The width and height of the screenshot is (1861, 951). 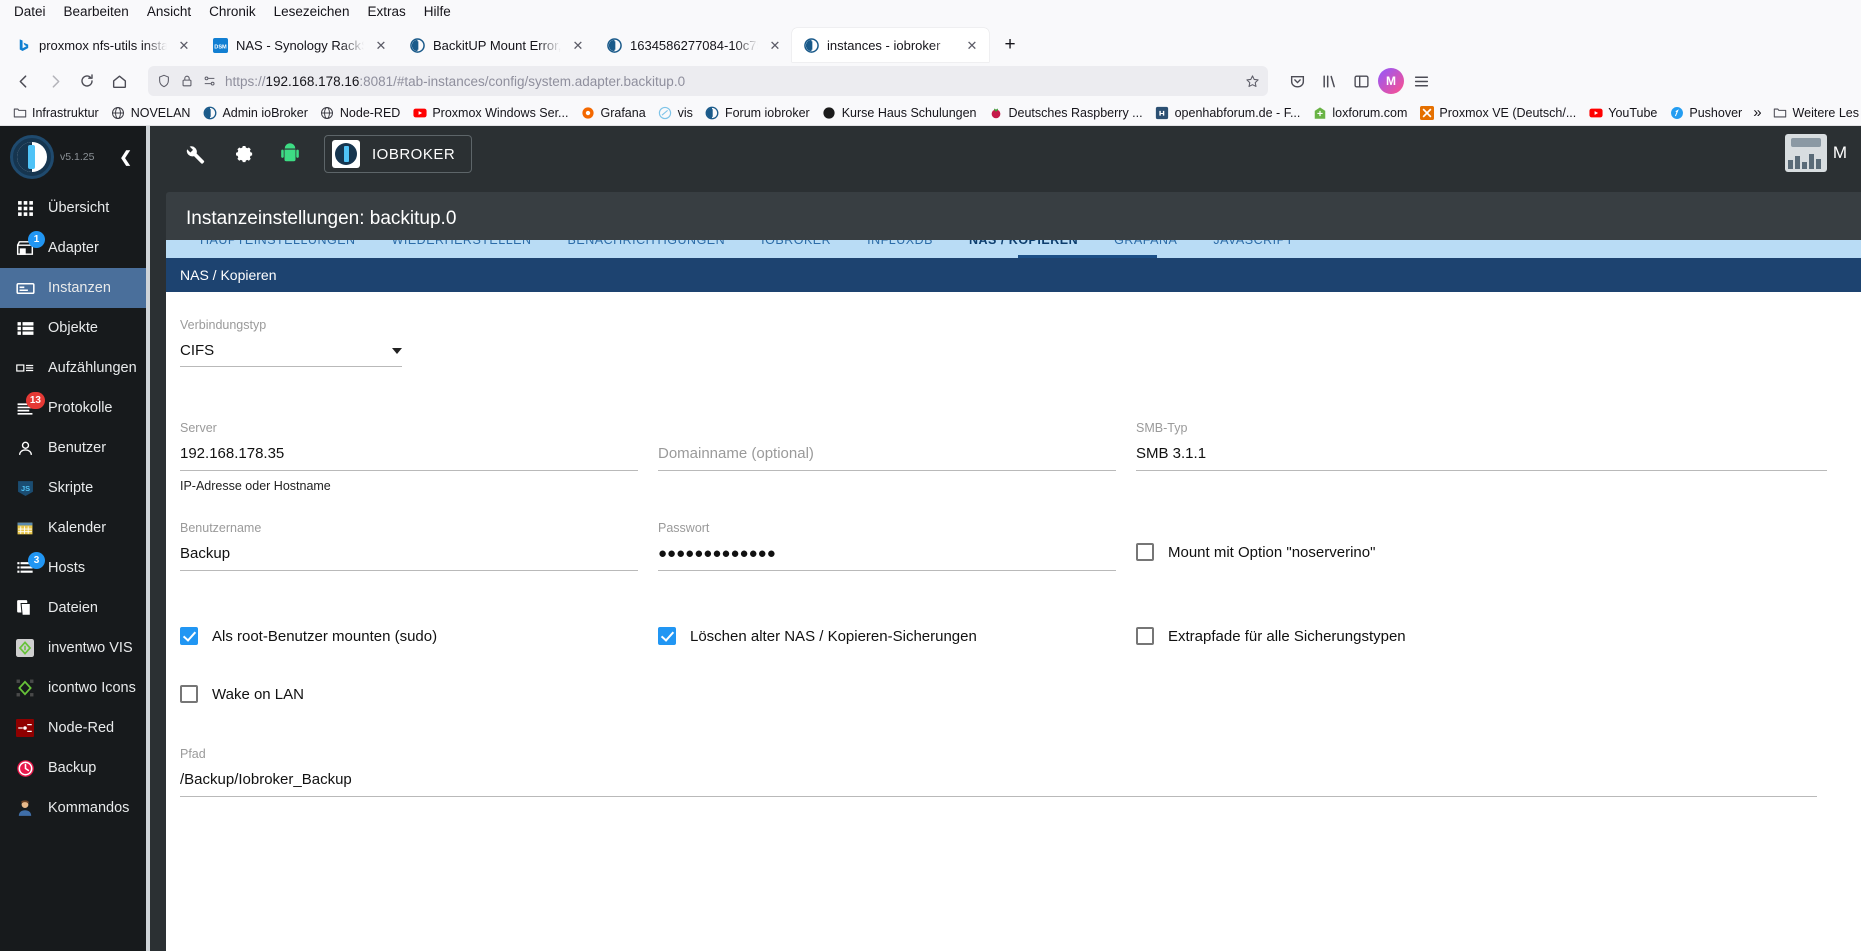 What do you see at coordinates (1421, 81) in the screenshot?
I see `app-menu-icon` at bounding box center [1421, 81].